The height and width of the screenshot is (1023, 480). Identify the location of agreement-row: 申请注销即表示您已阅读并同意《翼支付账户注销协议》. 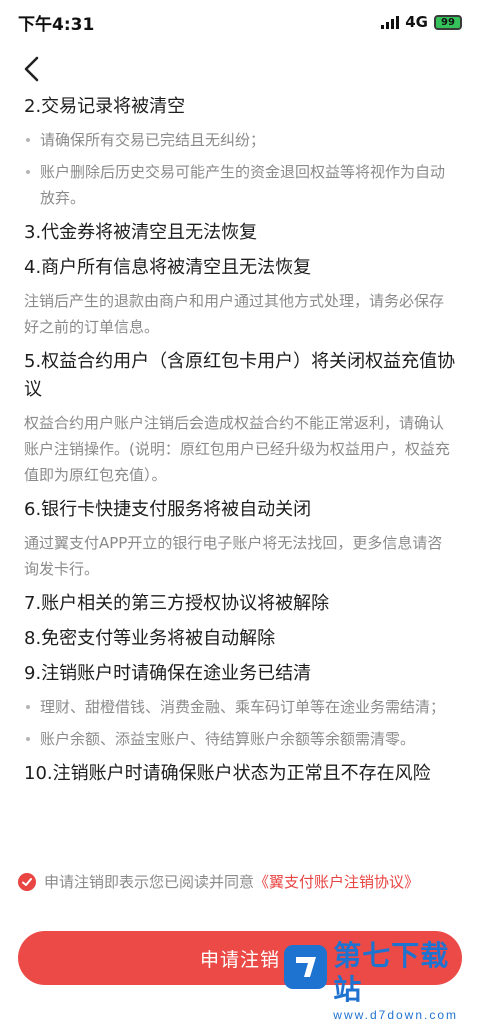
(238, 882).